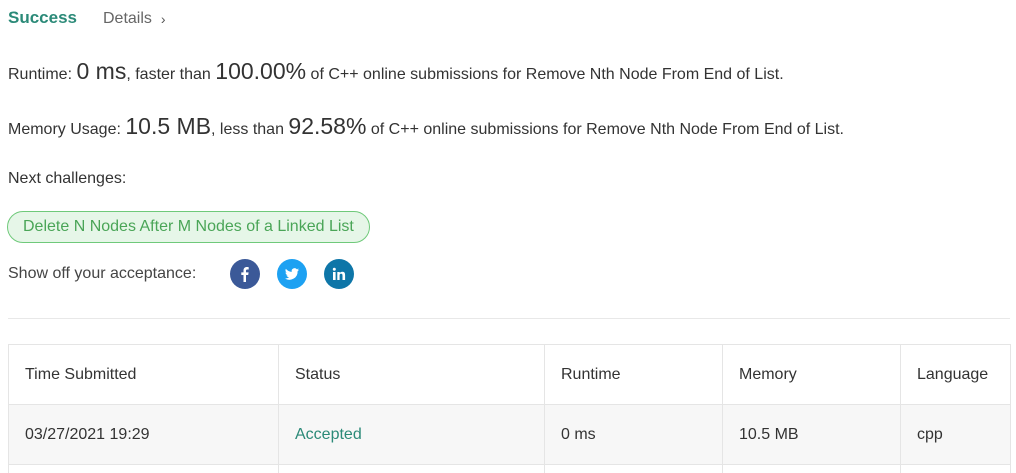 The width and height of the screenshot is (1016, 473). Describe the element at coordinates (327, 126) in the screenshot. I see `memory-percentile: 92.58%` at that location.